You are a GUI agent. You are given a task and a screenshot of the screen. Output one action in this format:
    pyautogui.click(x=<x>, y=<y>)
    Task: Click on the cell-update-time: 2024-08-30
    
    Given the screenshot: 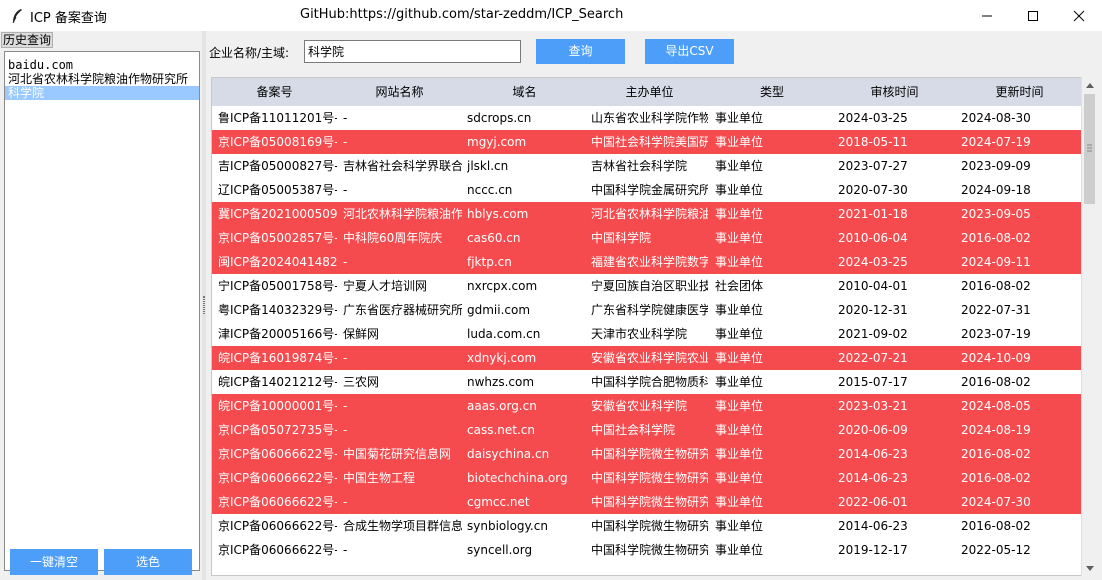 What is the action you would take?
    pyautogui.click(x=996, y=118)
    